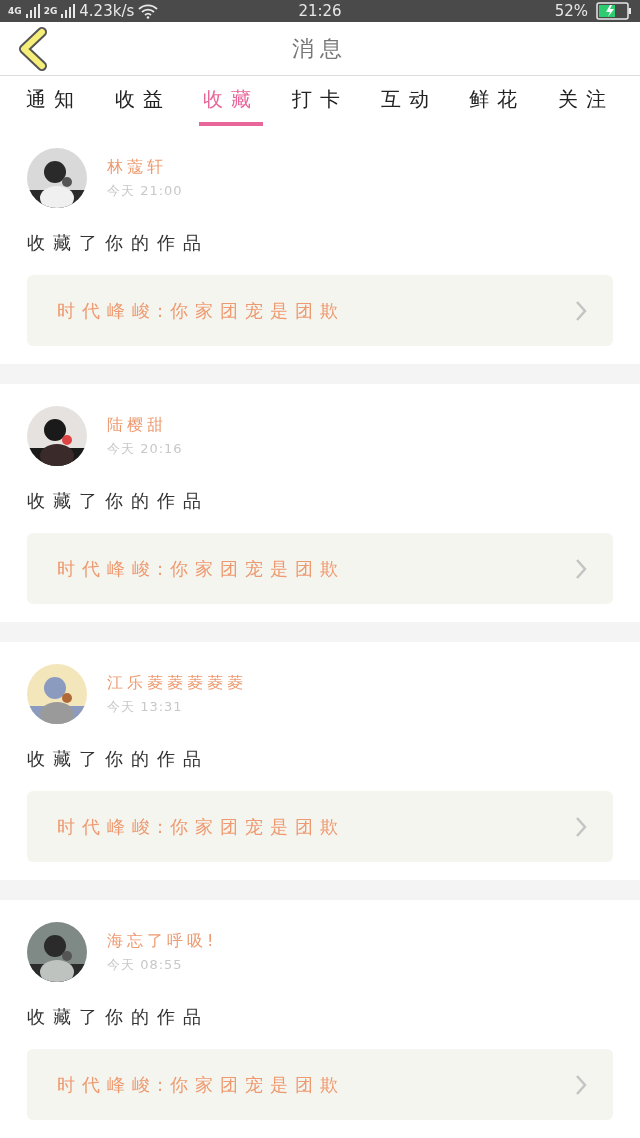  Describe the element at coordinates (571, 11) in the screenshot. I see `battery-percent: 52%` at that location.